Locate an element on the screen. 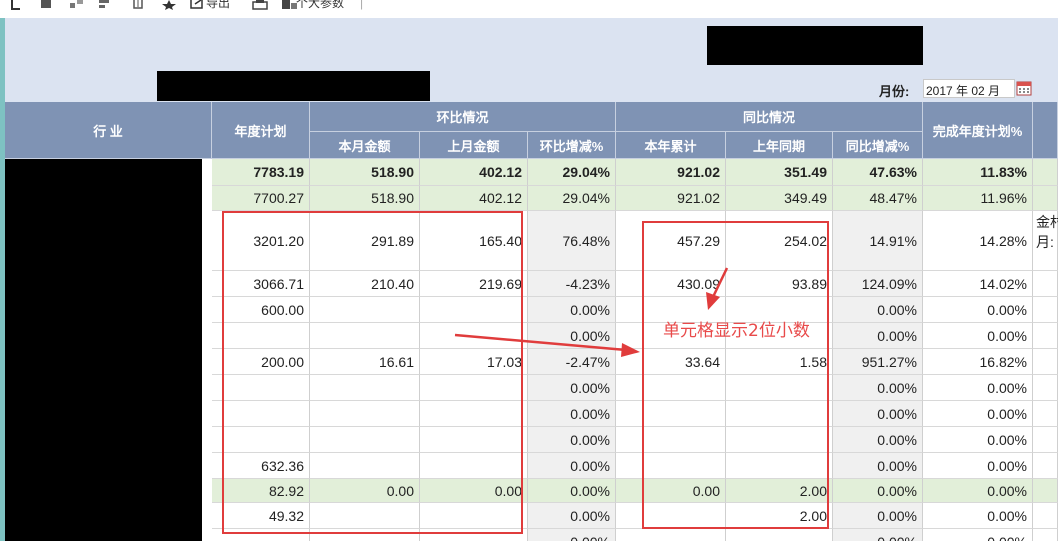 Image resolution: width=1058 pixels, height=541 pixels. cell-completion: 14.02% is located at coordinates (978, 284).